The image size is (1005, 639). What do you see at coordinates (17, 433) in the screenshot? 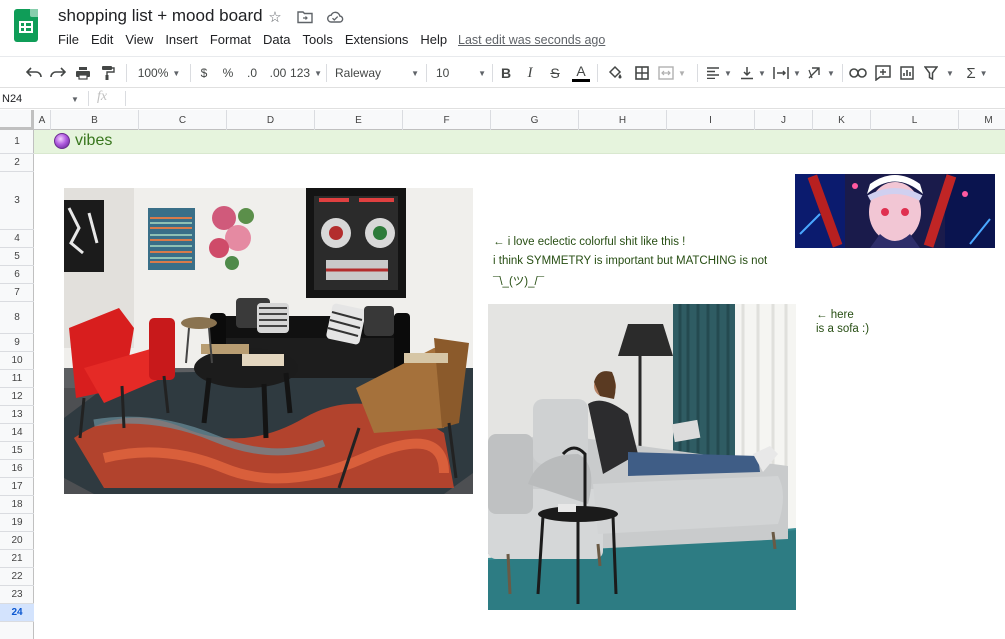
I see `row-header-14: 14` at bounding box center [17, 433].